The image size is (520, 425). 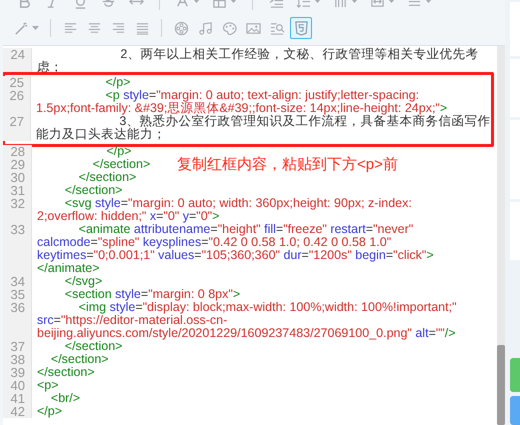 What do you see at coordinates (142, 28) in the screenshot?
I see `align-justify-icon` at bounding box center [142, 28].